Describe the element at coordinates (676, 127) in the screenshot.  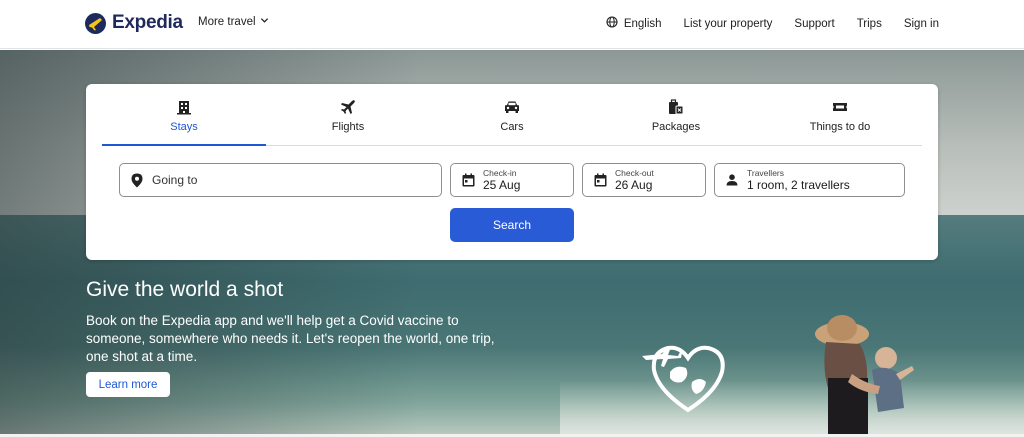
I see `tab-packages-label: Packages` at that location.